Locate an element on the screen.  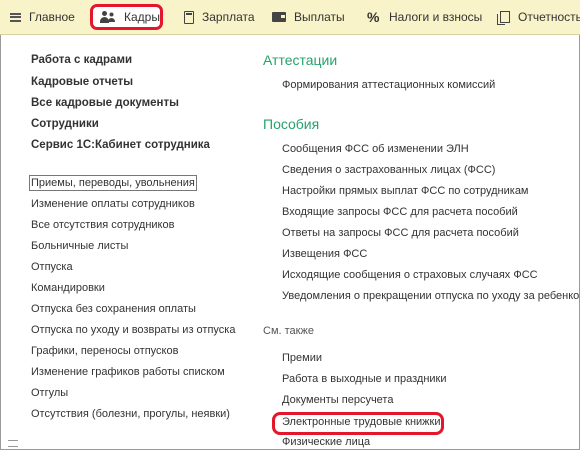
link-kadry-reports: Кадровые отчеты is located at coordinates (82, 82).